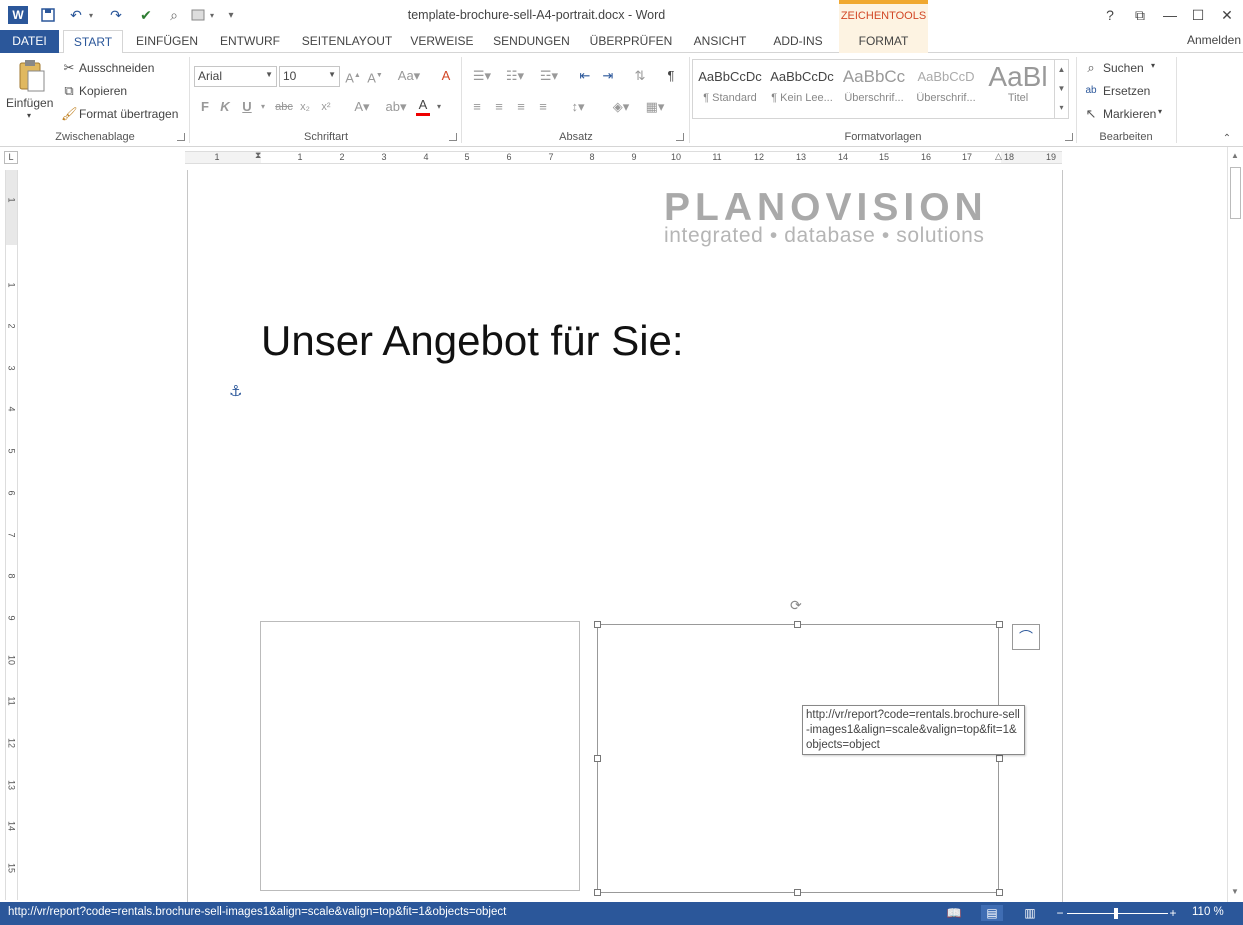 The height and width of the screenshot is (925, 1243). What do you see at coordinates (29, 115) in the screenshot?
I see `paste-dropdown-icon: ▾` at bounding box center [29, 115].